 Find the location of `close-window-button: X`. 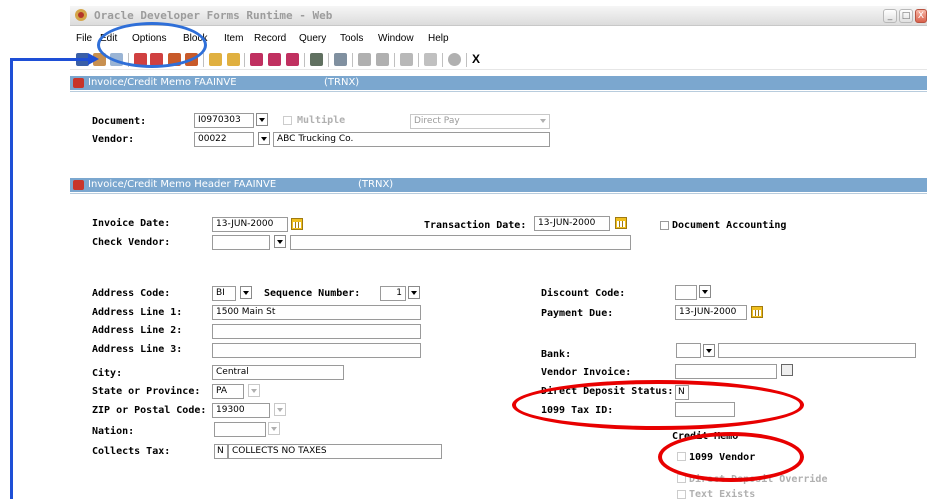

close-window-button: X is located at coordinates (921, 16).